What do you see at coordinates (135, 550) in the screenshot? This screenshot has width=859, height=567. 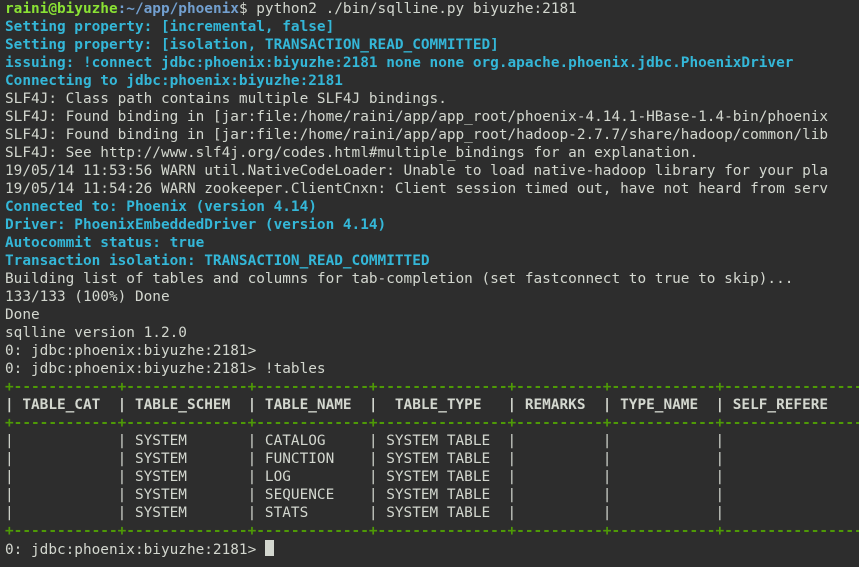 I see `final-prompt-text: 0: jdbc:phoenix:biyuzhe:2181>` at bounding box center [135, 550].